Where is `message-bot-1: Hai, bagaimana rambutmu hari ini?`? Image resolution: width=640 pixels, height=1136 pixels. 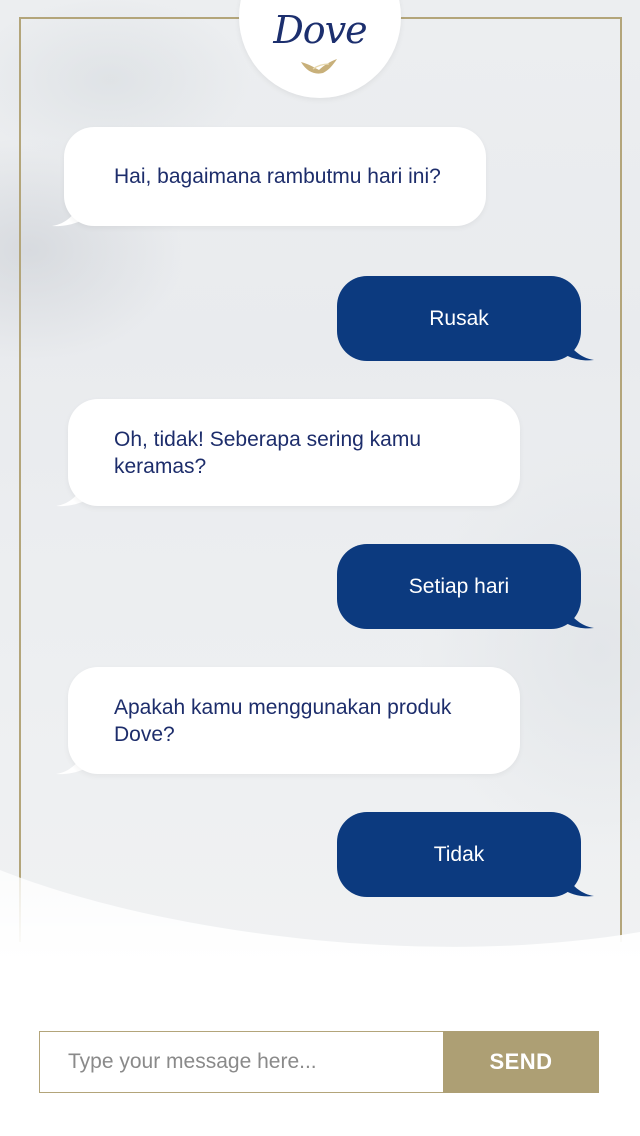 message-bot-1: Hai, bagaimana rambutmu hari ini? is located at coordinates (275, 176).